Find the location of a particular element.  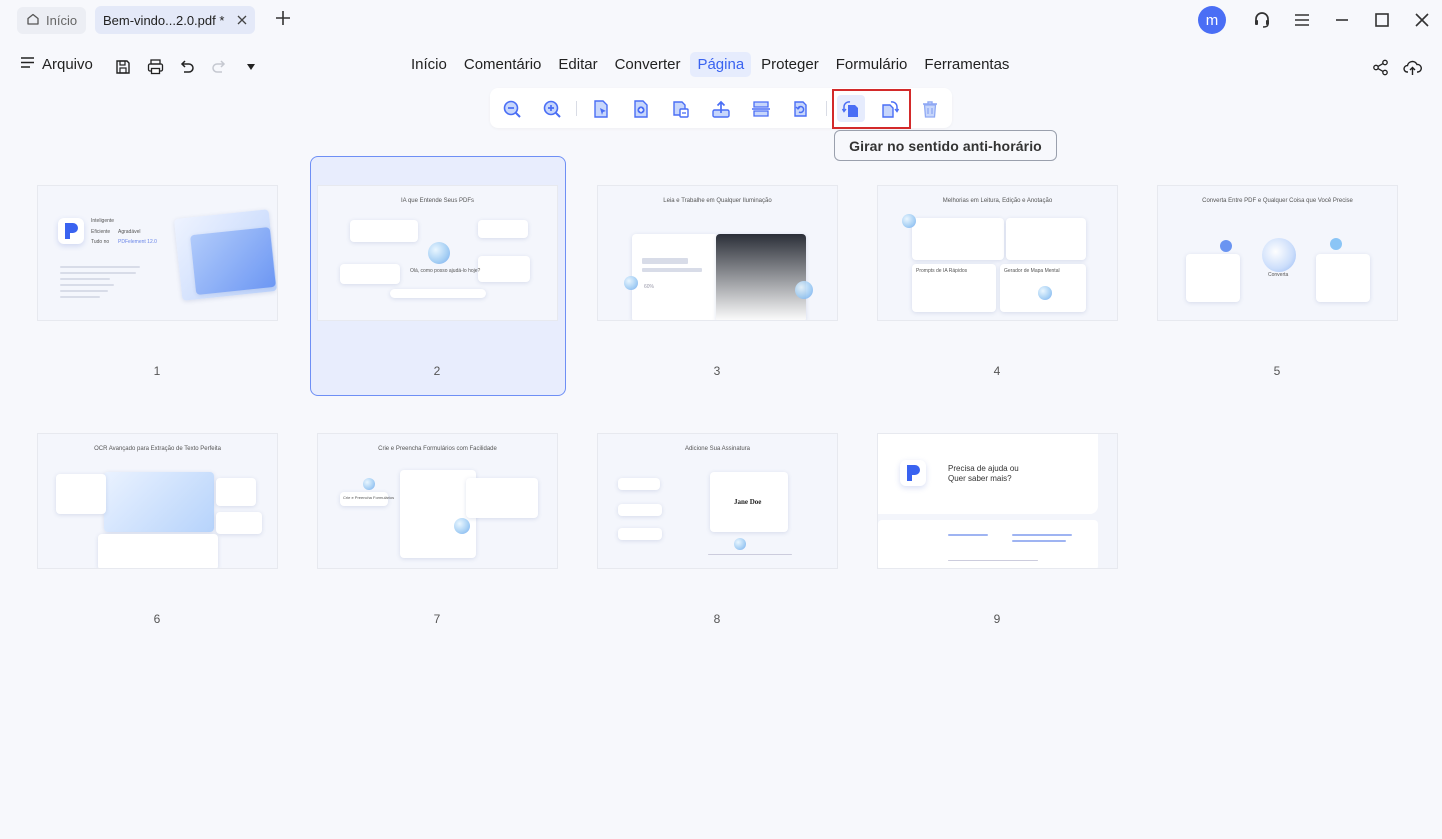

page-number-4: 4 is located at coordinates (997, 371).